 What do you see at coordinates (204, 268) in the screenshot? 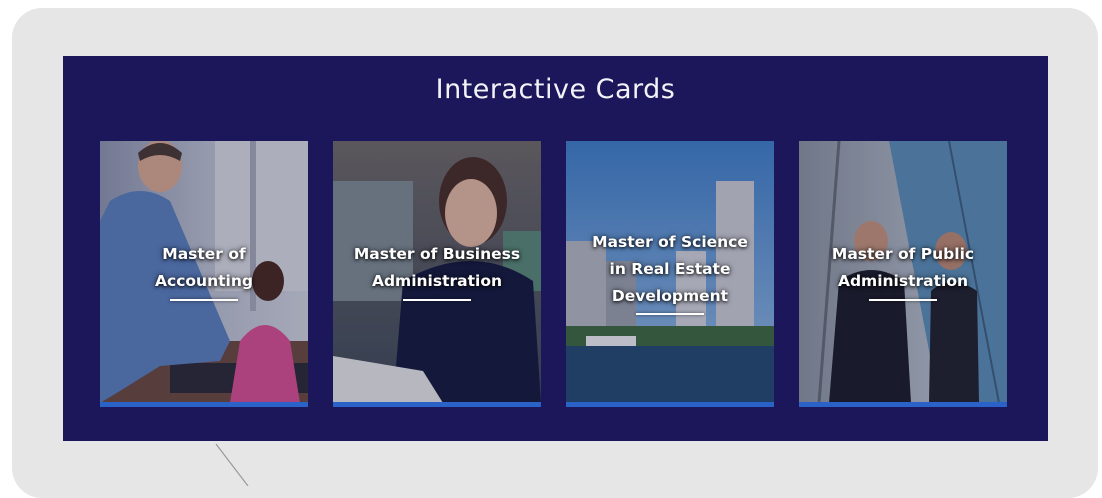
I see `card-title: Master of Accounting` at bounding box center [204, 268].